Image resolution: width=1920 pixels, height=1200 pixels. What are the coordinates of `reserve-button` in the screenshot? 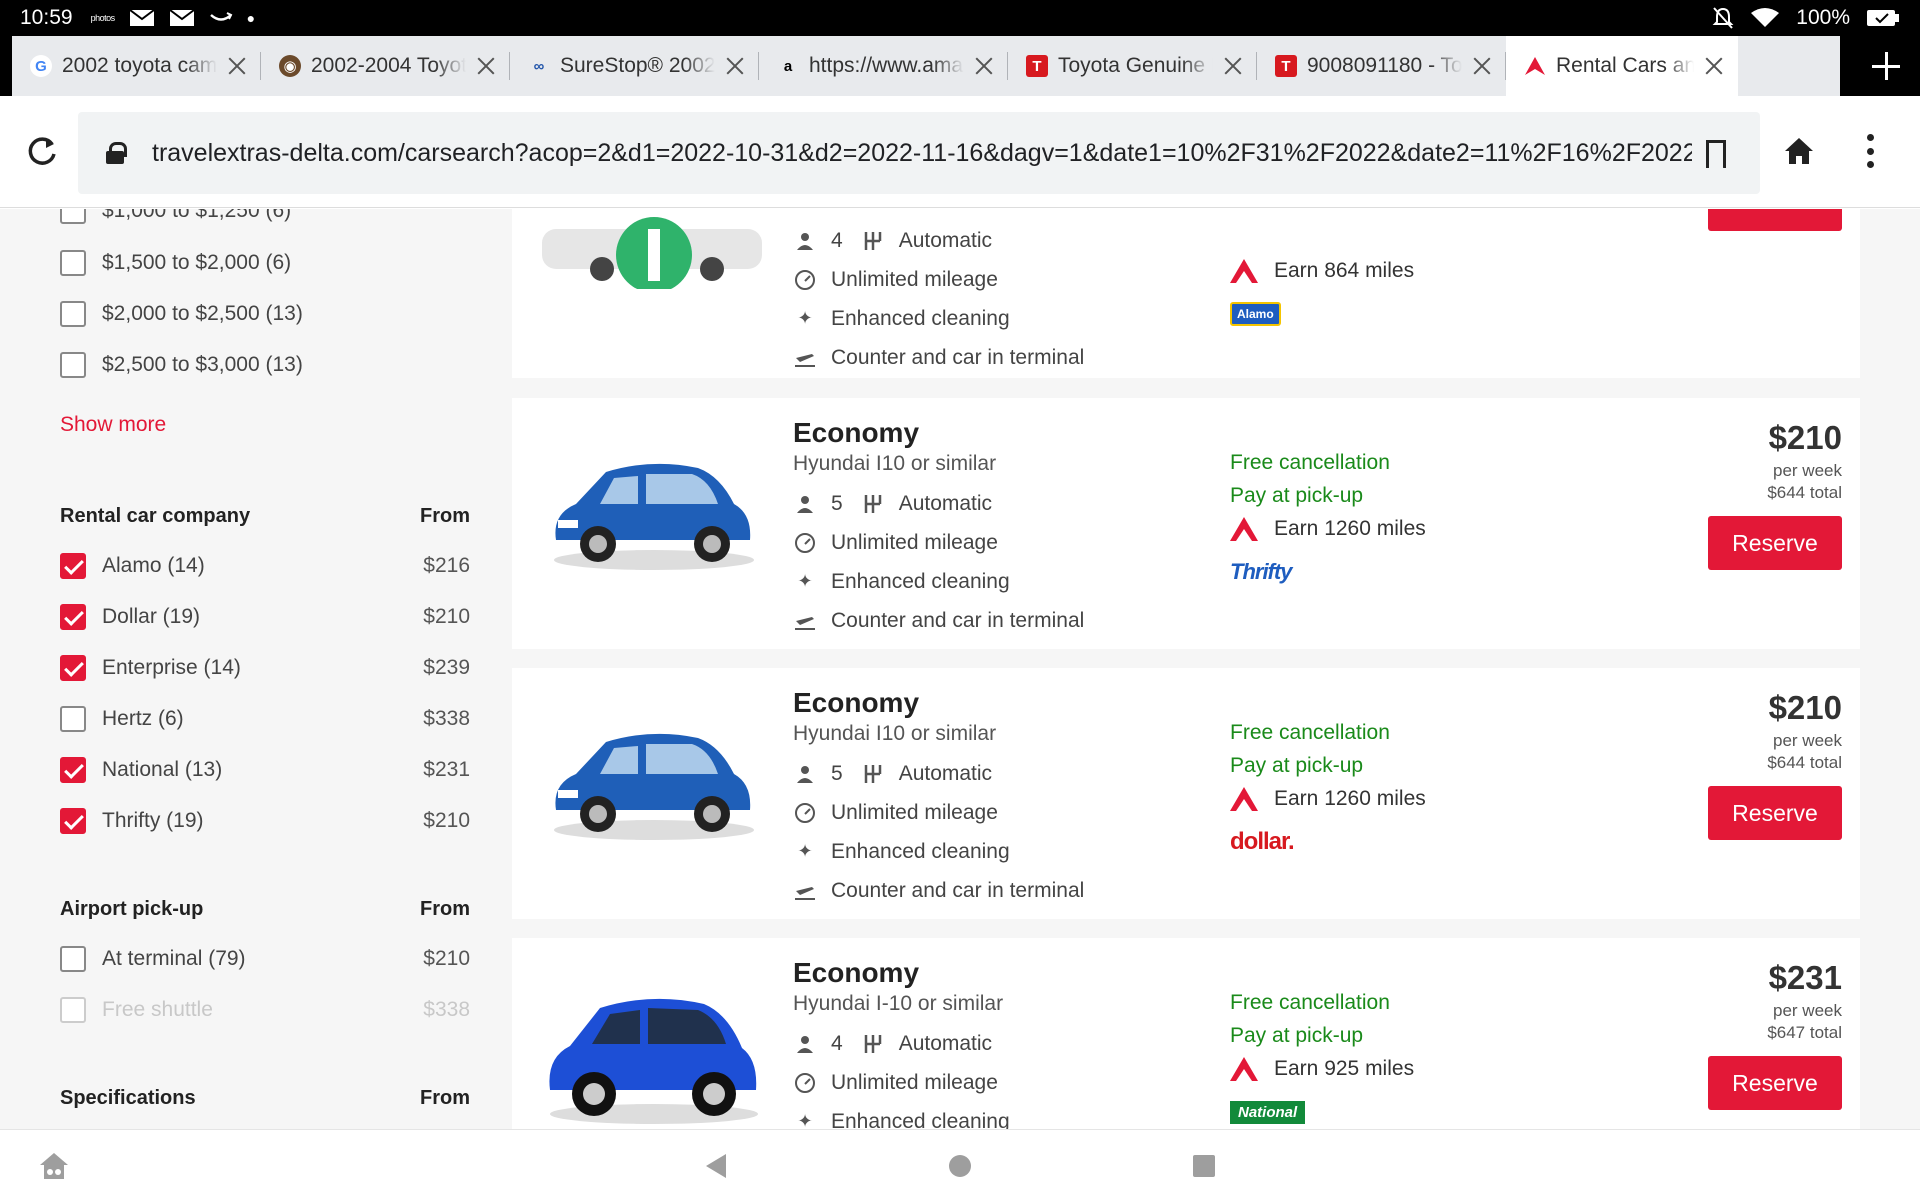 It's located at (1775, 220).